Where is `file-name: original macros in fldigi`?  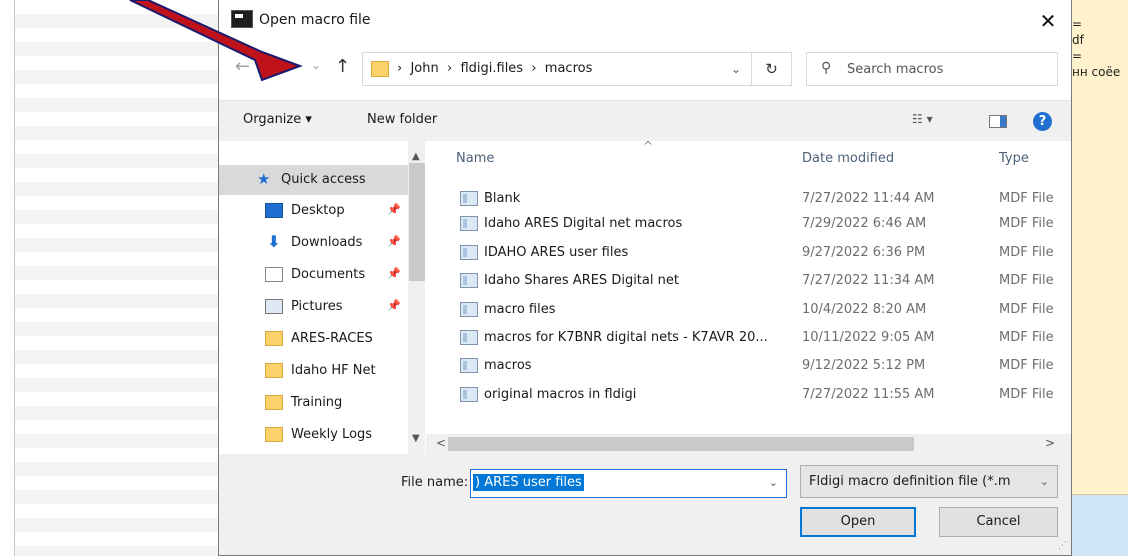 file-name: original macros in fldigi is located at coordinates (560, 394).